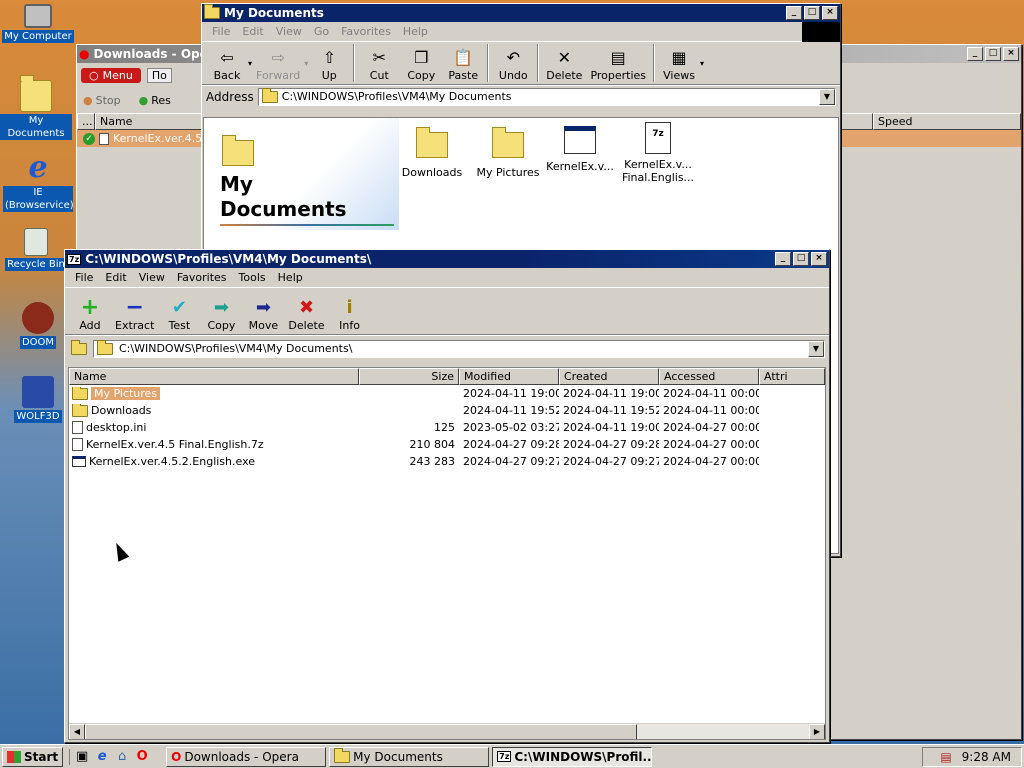  What do you see at coordinates (827, 96) in the screenshot?
I see `address-dropdown-button: ▼` at bounding box center [827, 96].